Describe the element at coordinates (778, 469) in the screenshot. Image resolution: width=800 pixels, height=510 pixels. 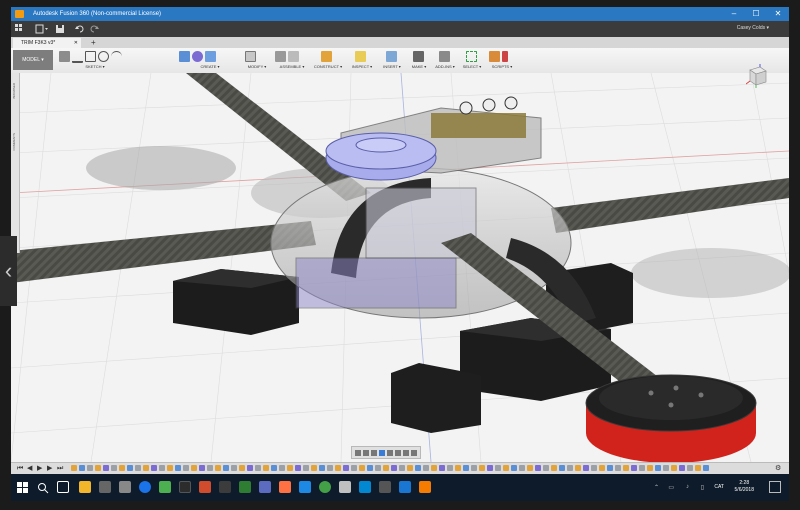
I see `timeline-settings-icon: ⚙` at that location.